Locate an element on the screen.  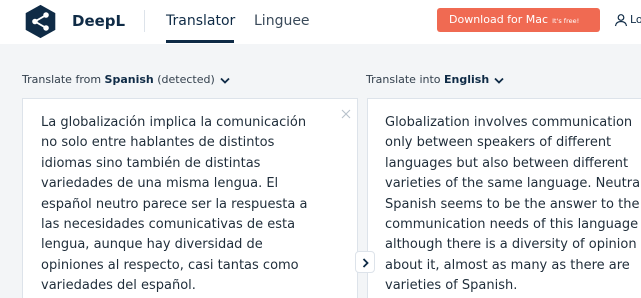
source-lang-prefix: Translate from is located at coordinates (63, 79).